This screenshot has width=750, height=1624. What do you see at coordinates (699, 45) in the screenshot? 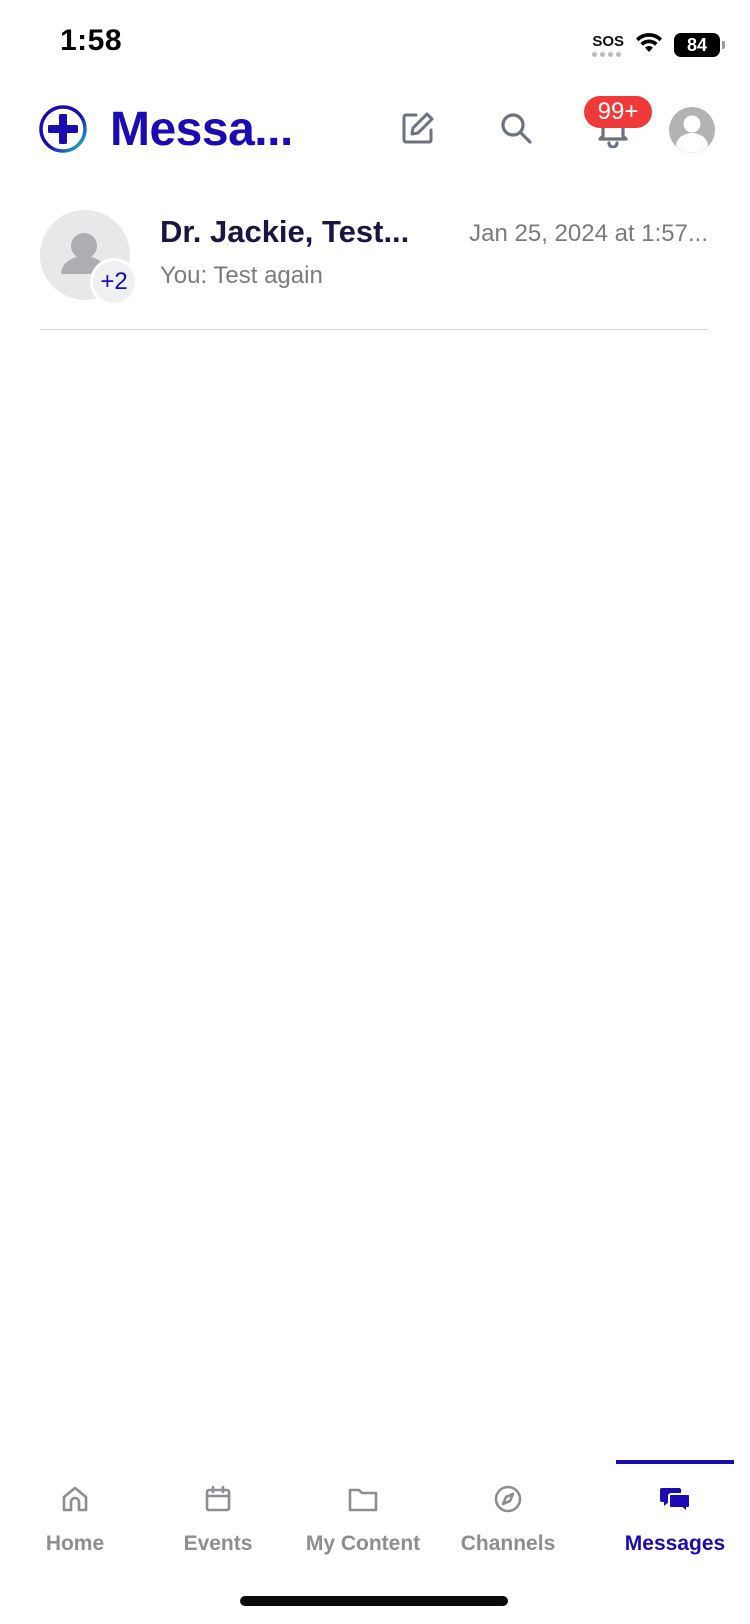
I see `battery-indicator: 84` at bounding box center [699, 45].